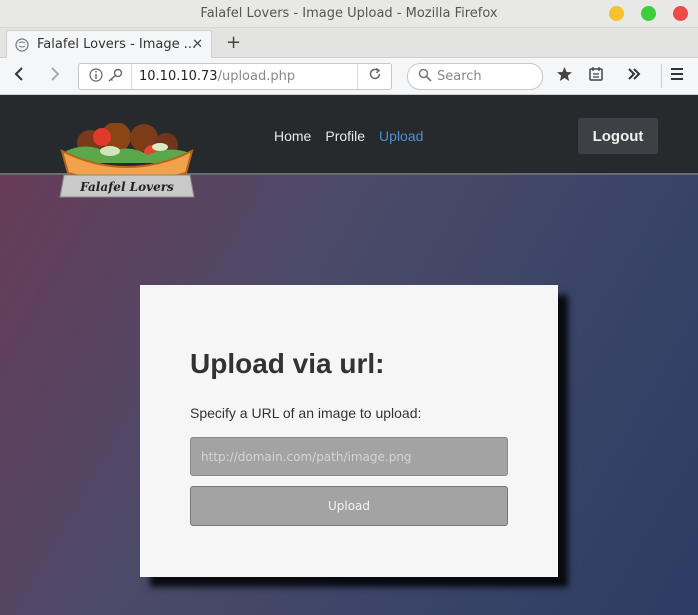  I want to click on nav-upload: Upload, so click(401, 136).